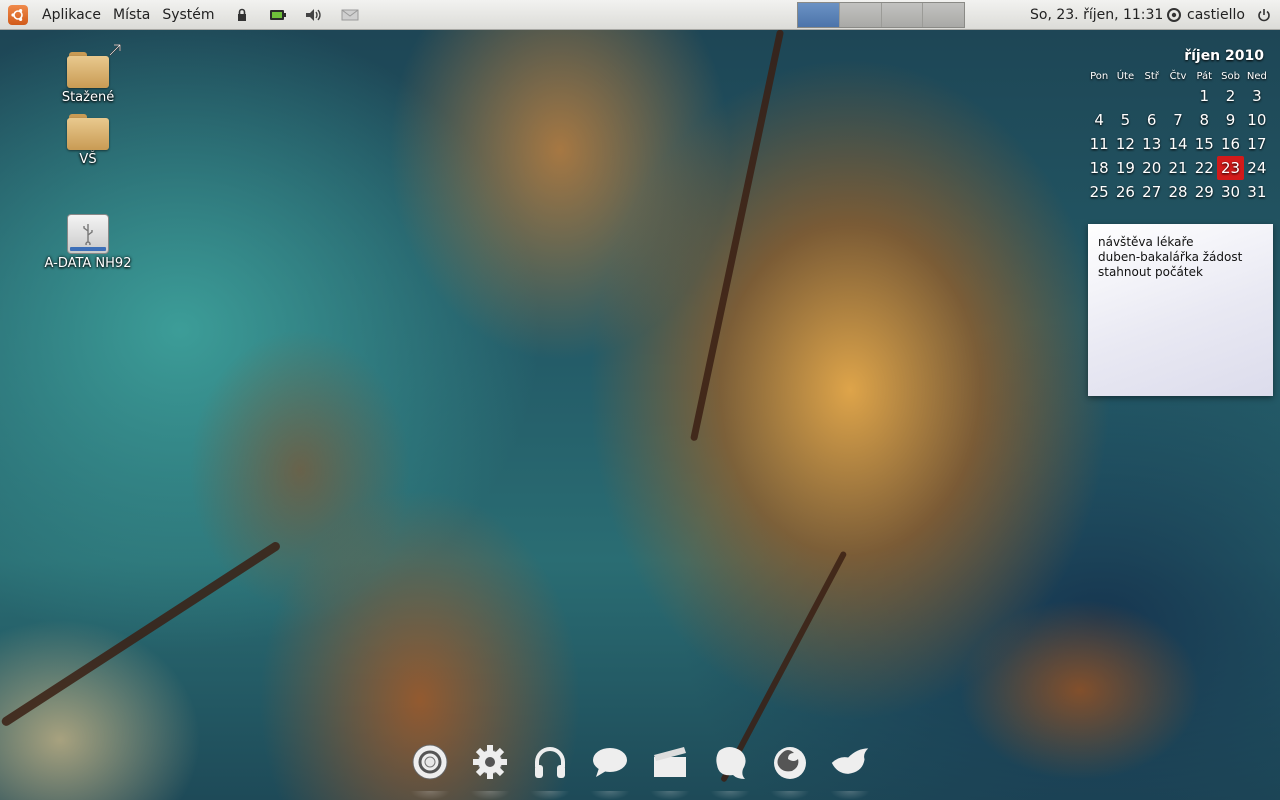 The image size is (1280, 800). I want to click on user-chat-status-icon, so click(1174, 15).